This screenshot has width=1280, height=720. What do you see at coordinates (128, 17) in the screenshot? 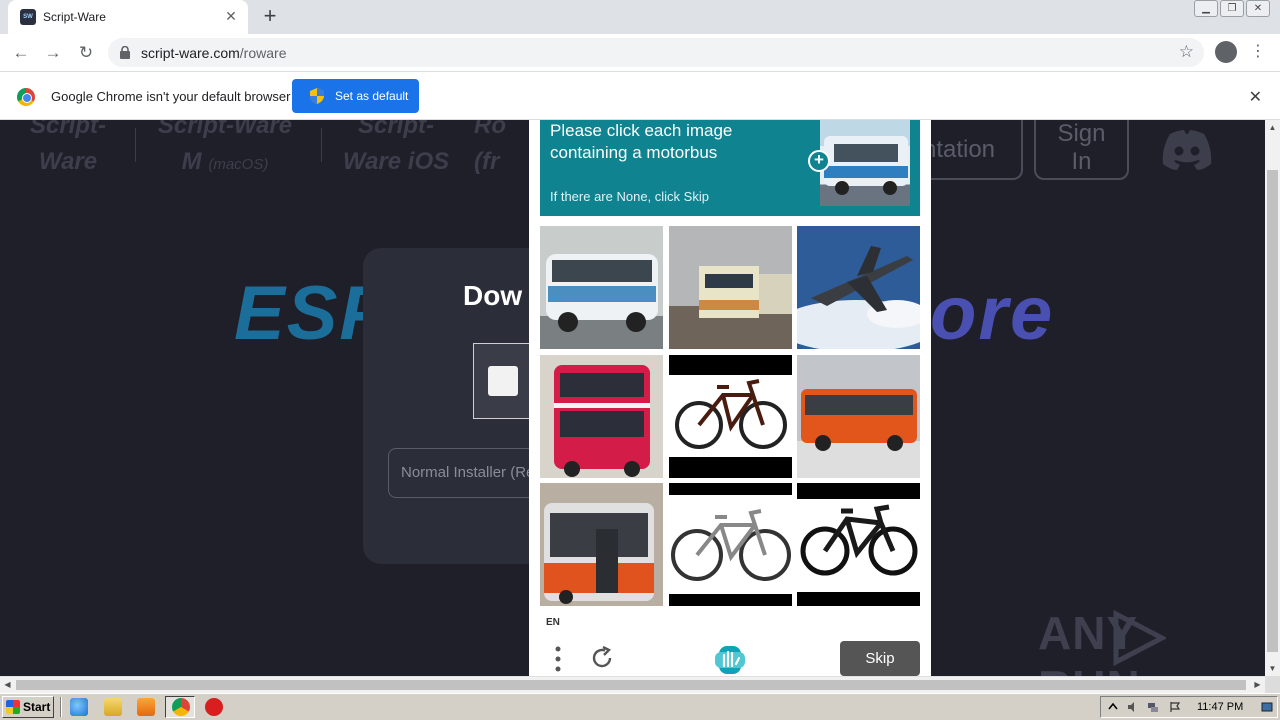
I see `browser-tab: SW Script-Ware ✕` at bounding box center [128, 17].